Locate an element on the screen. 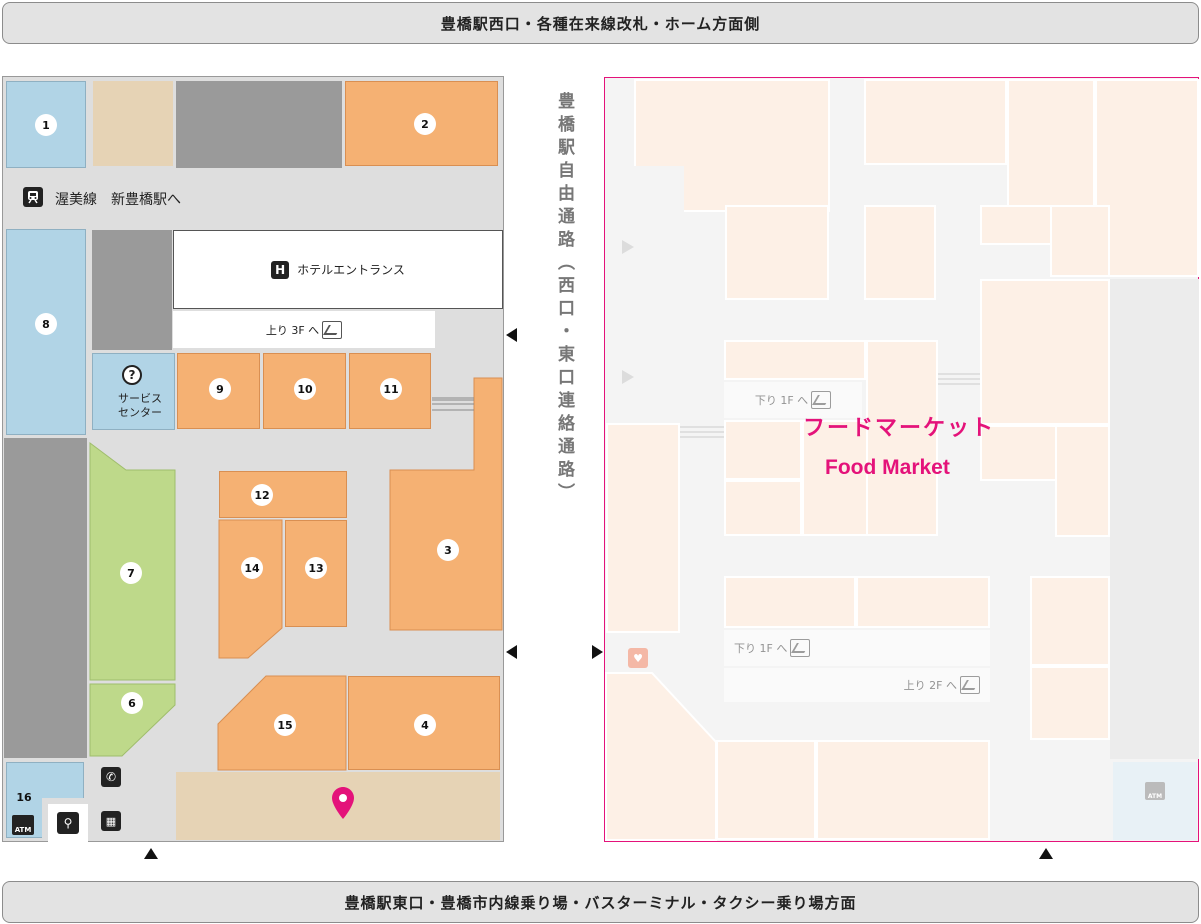 The image size is (1201, 924). fm-shop-x is located at coordinates (661, 756).